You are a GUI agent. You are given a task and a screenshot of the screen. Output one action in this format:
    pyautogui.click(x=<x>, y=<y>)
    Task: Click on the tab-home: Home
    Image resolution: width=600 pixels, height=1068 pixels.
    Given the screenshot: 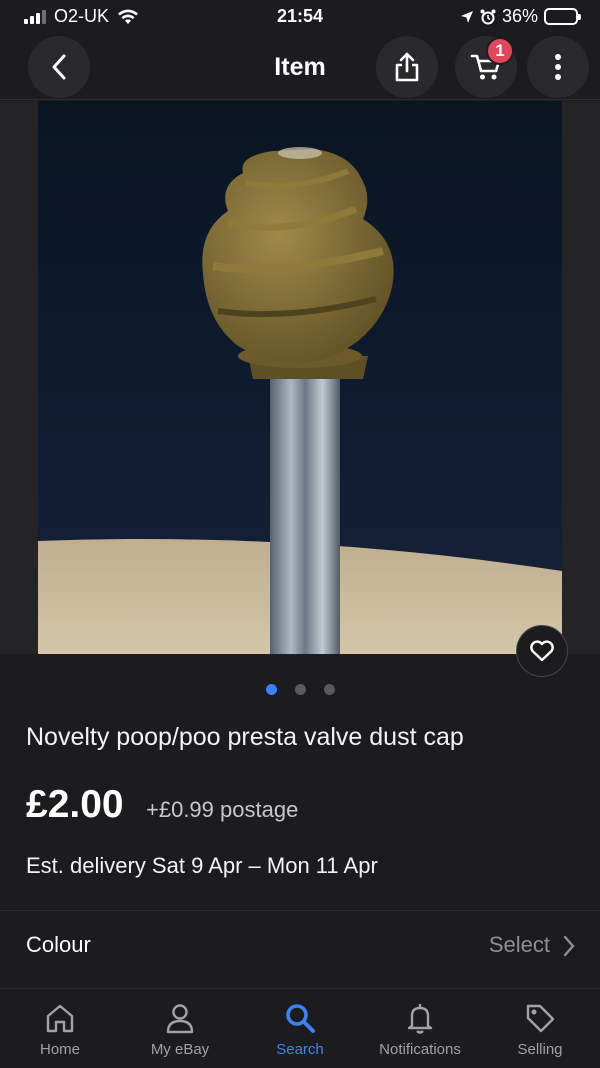 What is the action you would take?
    pyautogui.click(x=60, y=1028)
    